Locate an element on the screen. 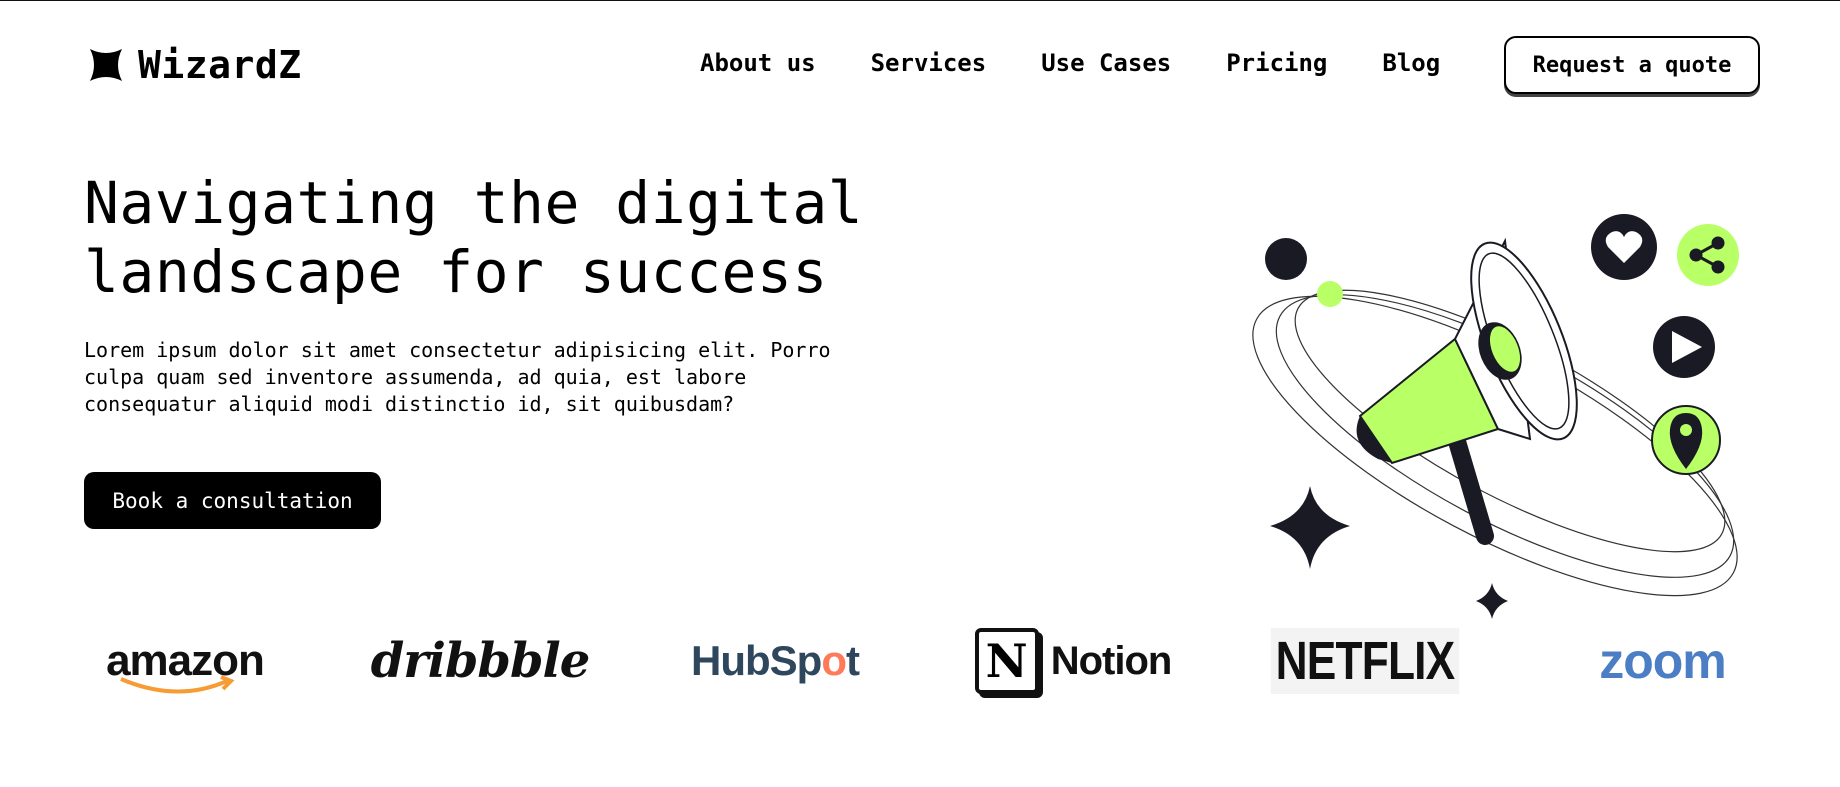 The image size is (1840, 787). zoom-logo: zoom is located at coordinates (1662, 661).